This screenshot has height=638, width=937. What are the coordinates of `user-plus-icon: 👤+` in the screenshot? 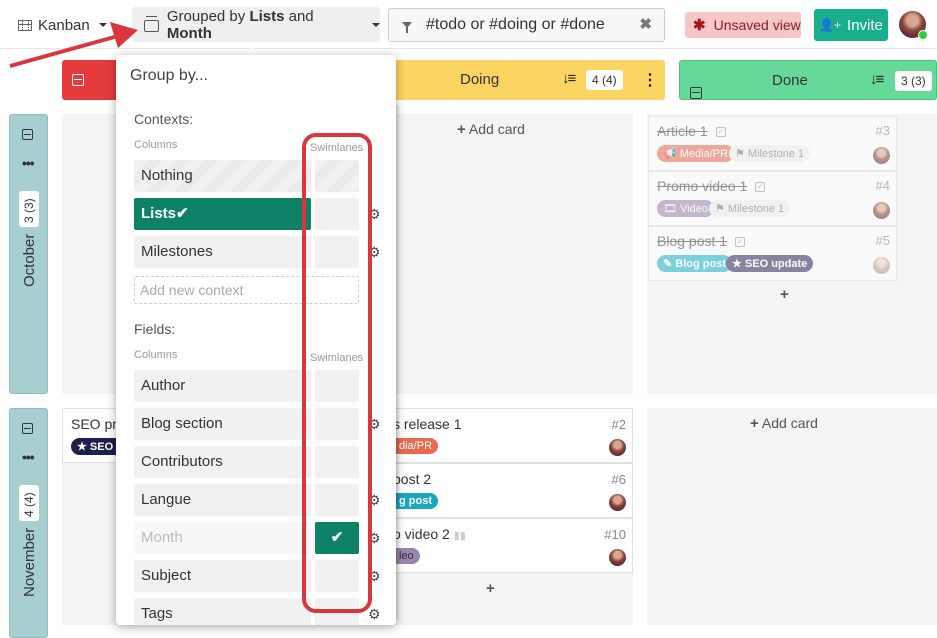 It's located at (830, 25).